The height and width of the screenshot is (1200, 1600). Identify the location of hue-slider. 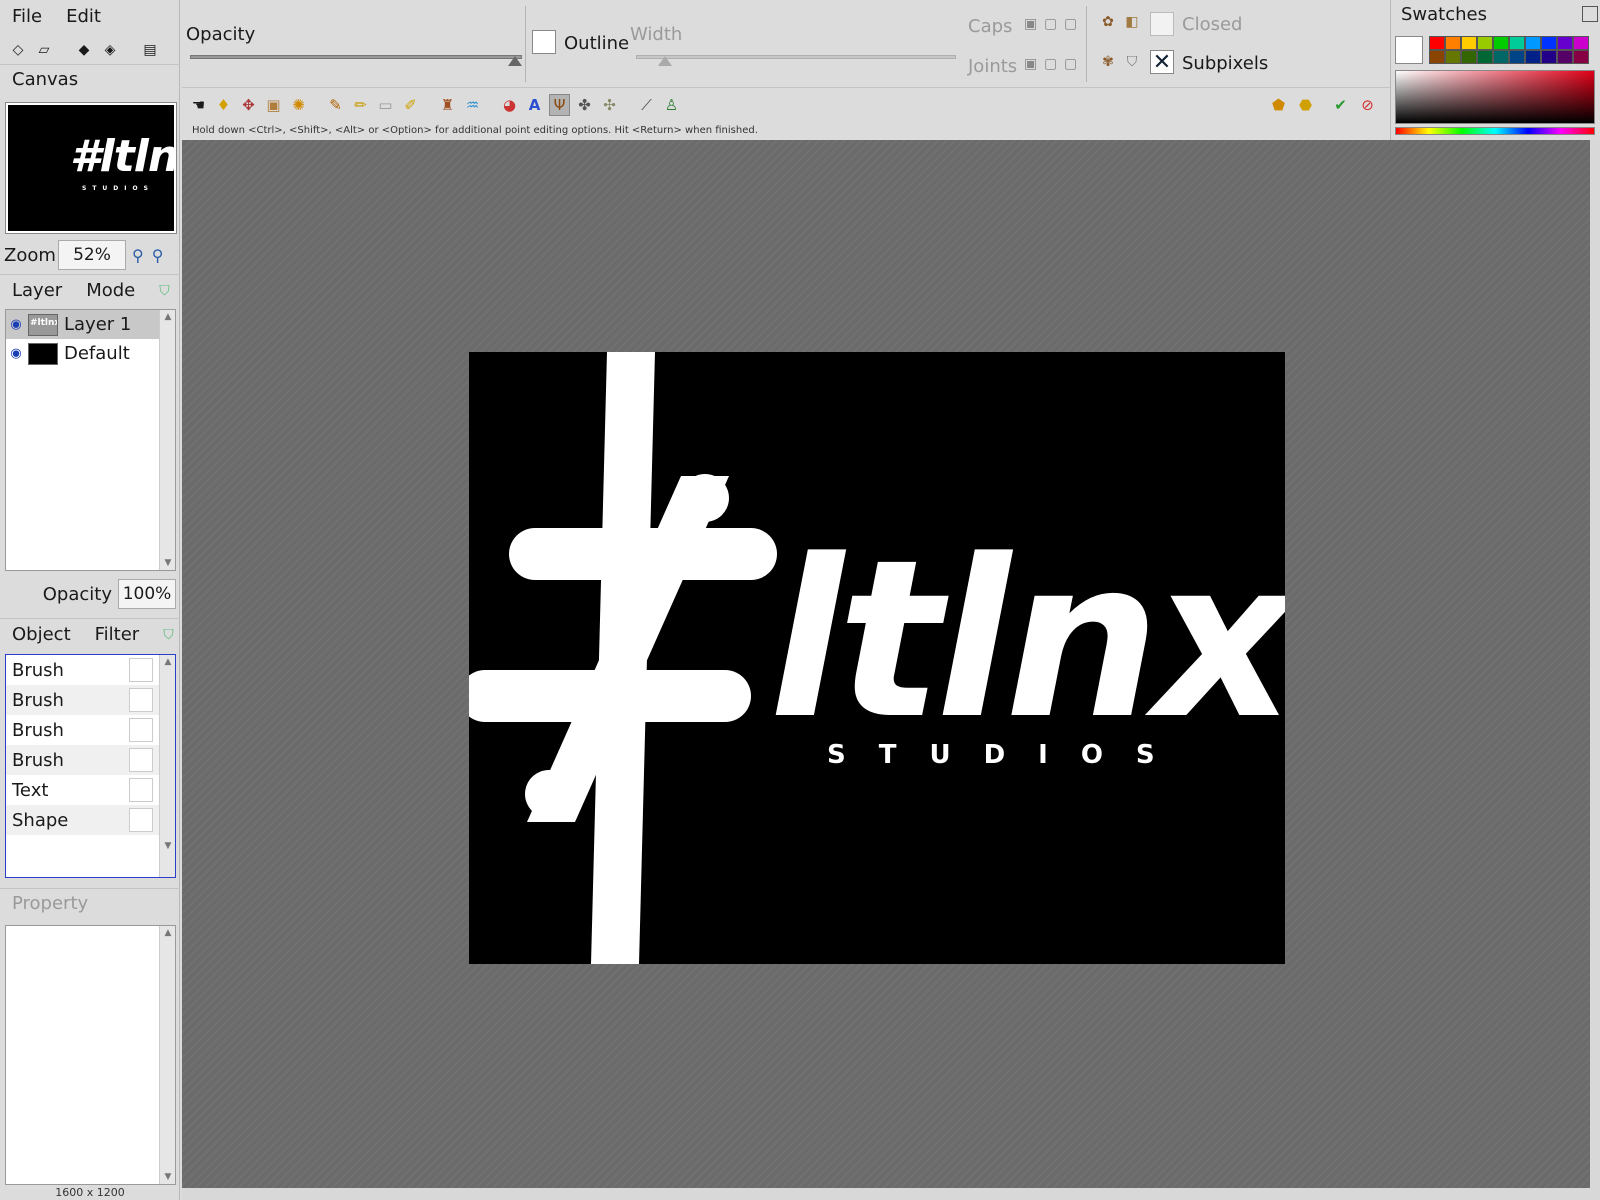
(1495, 131).